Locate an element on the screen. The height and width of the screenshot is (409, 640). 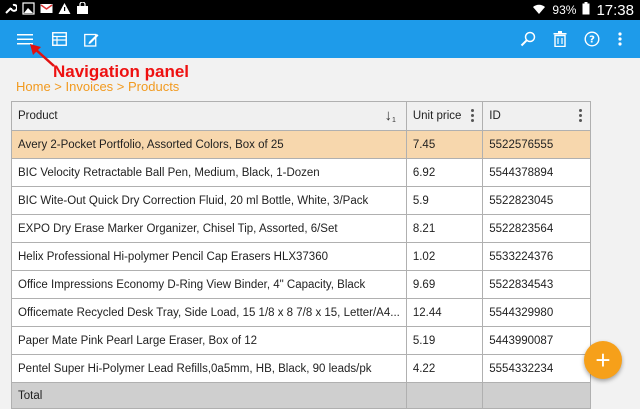
edit-icon is located at coordinates (91, 39).